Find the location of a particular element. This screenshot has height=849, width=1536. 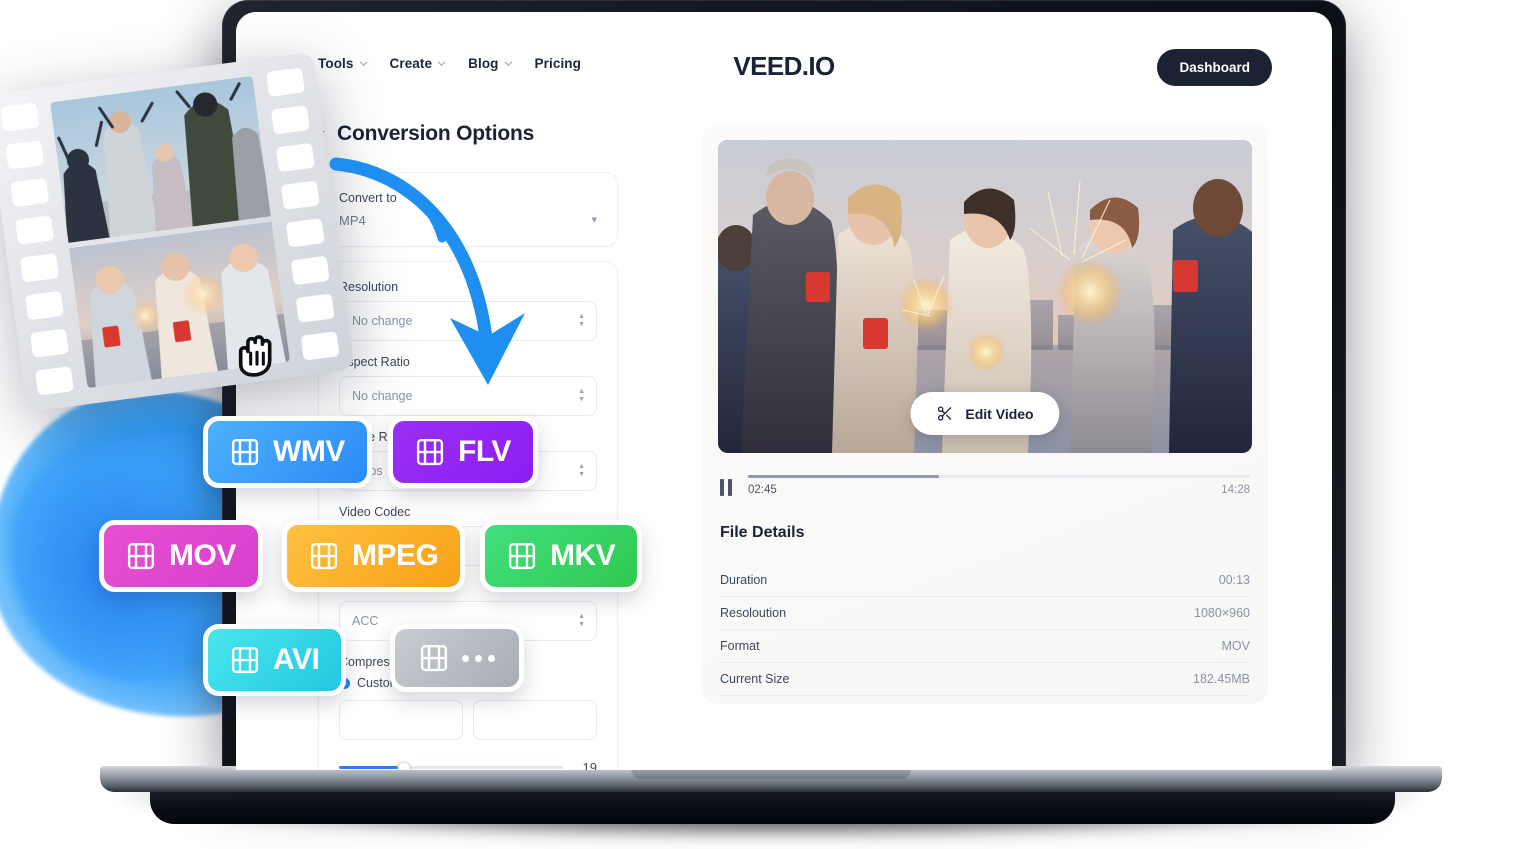

filmstrip-photo-top-image is located at coordinates (160, 159).